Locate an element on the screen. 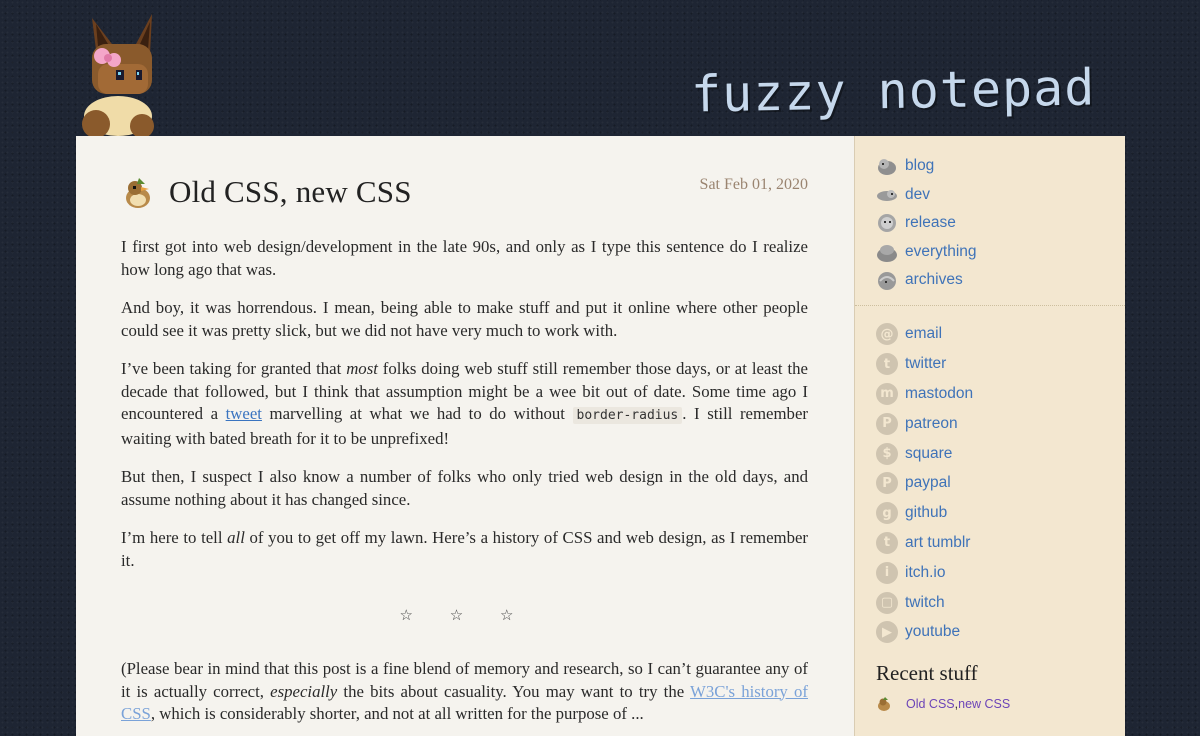 This screenshot has width=1200, height=736. social-email: @ email is located at coordinates (1000, 335).